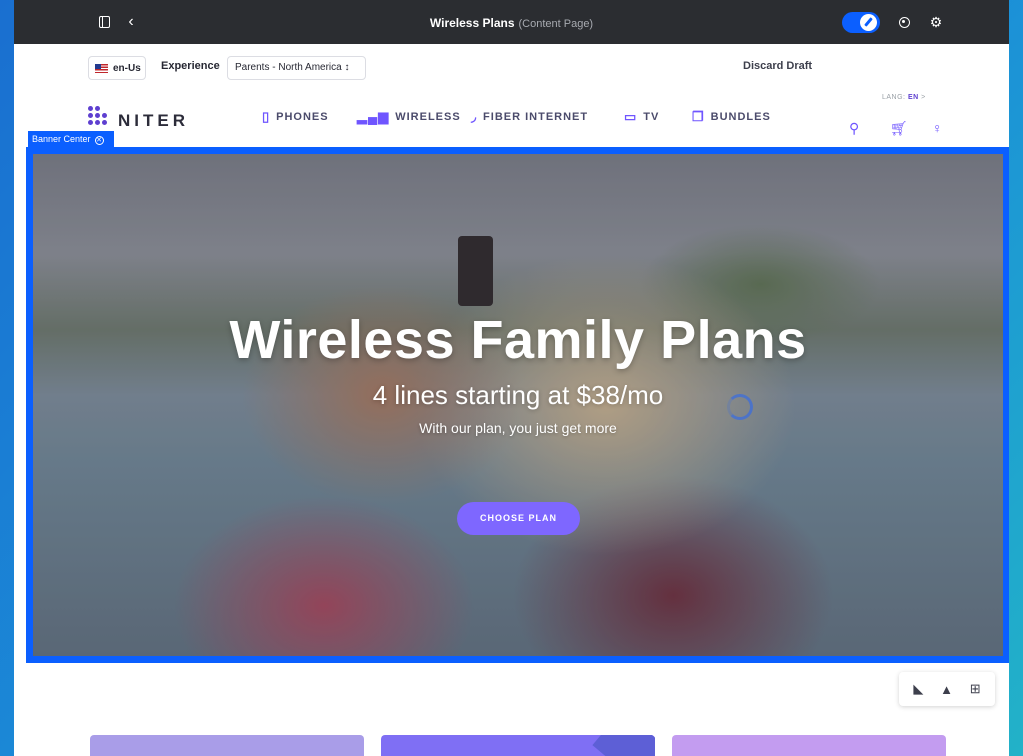  I want to click on card-ribbon, so click(615, 745).